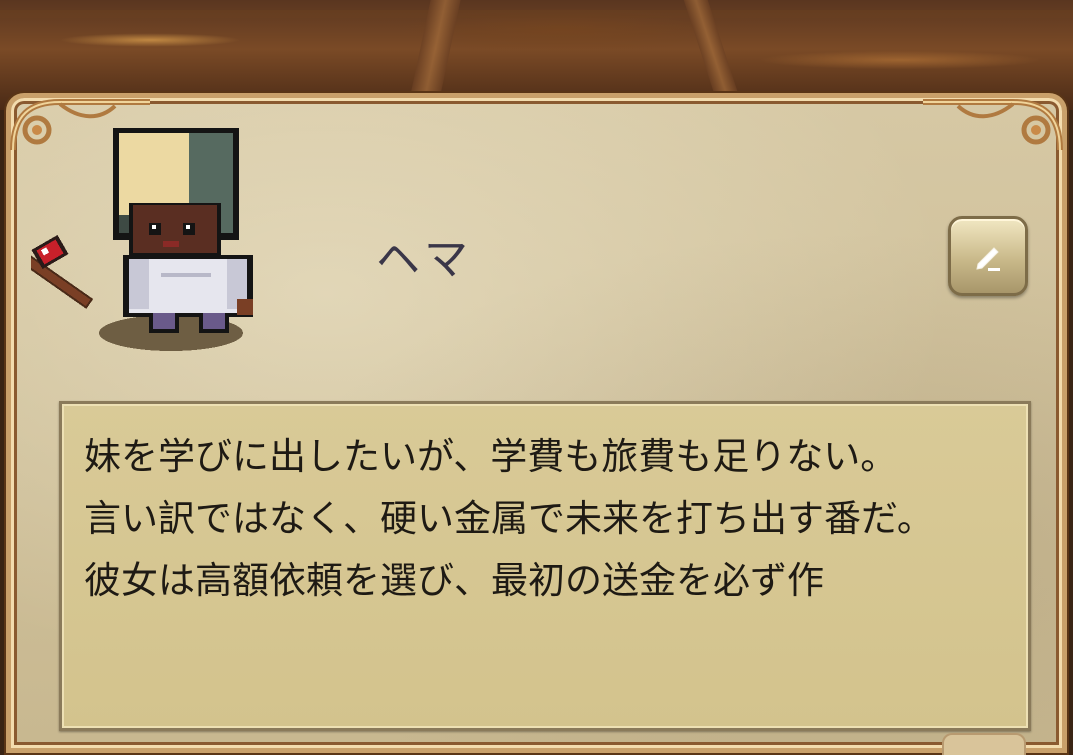 The height and width of the screenshot is (755, 1073). What do you see at coordinates (984, 744) in the screenshot?
I see `panel-corner-tab` at bounding box center [984, 744].